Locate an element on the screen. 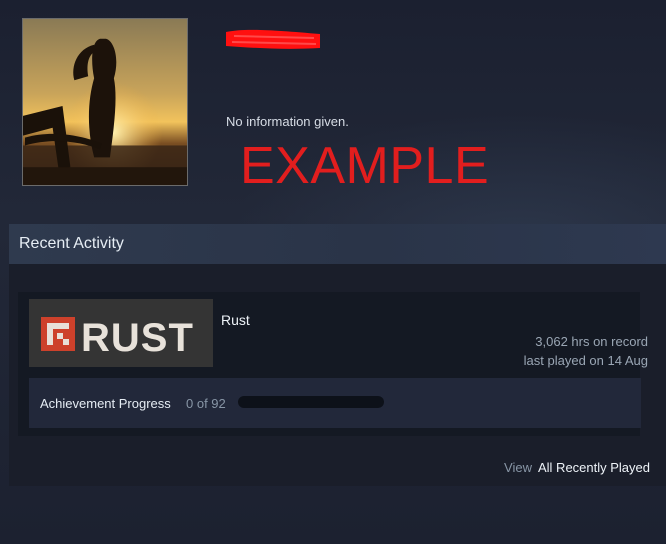 This screenshot has width=666, height=544. view-word: View is located at coordinates (518, 467).